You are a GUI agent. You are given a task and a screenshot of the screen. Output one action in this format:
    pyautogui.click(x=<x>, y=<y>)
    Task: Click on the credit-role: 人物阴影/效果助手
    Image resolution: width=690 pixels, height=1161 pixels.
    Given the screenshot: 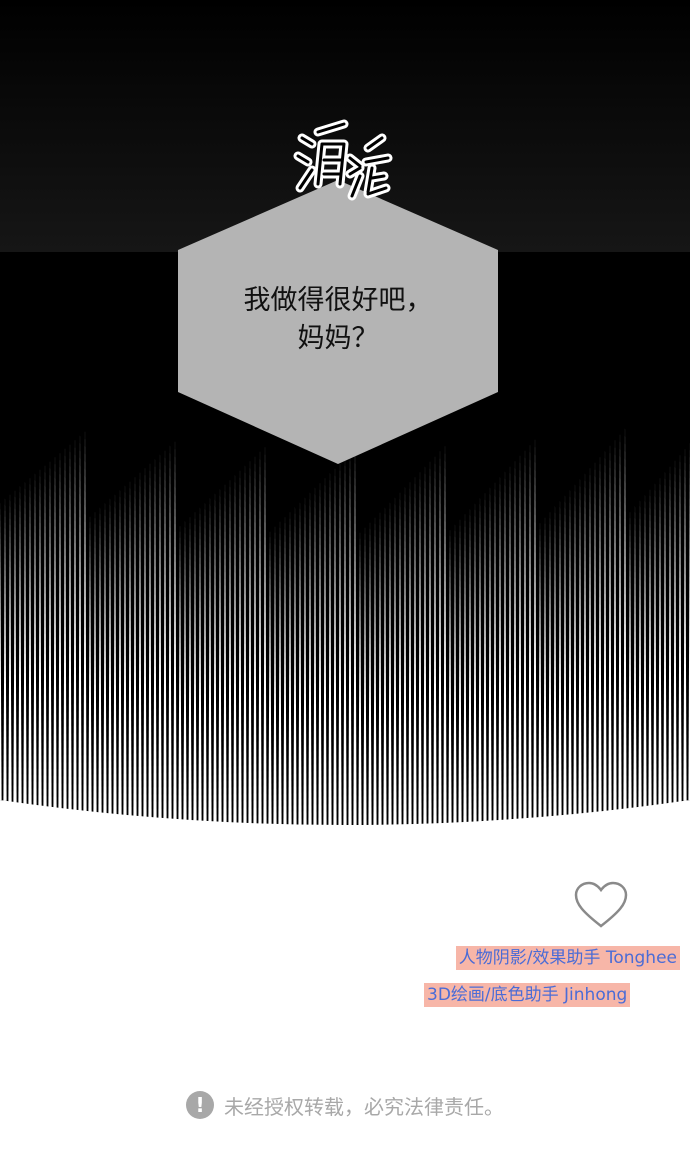 What is the action you would take?
    pyautogui.click(x=529, y=958)
    